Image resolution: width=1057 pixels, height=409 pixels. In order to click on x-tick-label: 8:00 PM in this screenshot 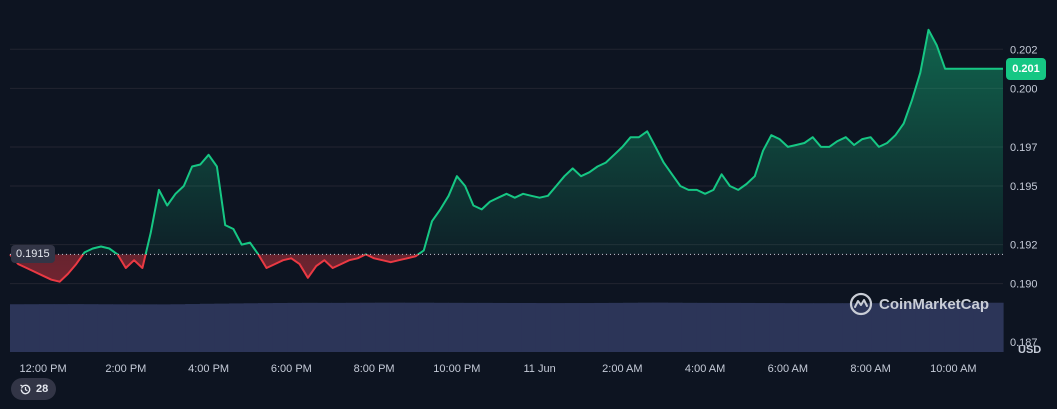, I will do `click(374, 369)`.